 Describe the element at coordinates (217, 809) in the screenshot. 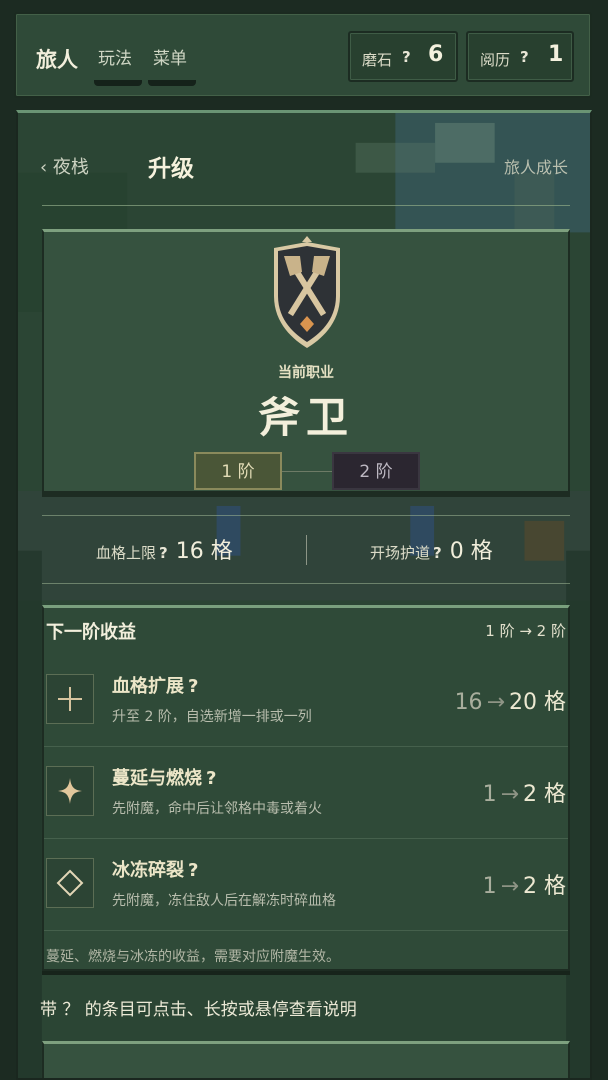

I see `gain-desc: 先附魔，命中后让邻格中毒或着火` at that location.